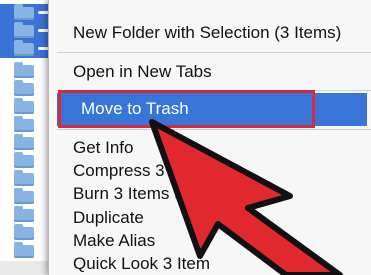  What do you see at coordinates (108, 218) in the screenshot?
I see `menu-item-duplicate: Duplicate` at bounding box center [108, 218].